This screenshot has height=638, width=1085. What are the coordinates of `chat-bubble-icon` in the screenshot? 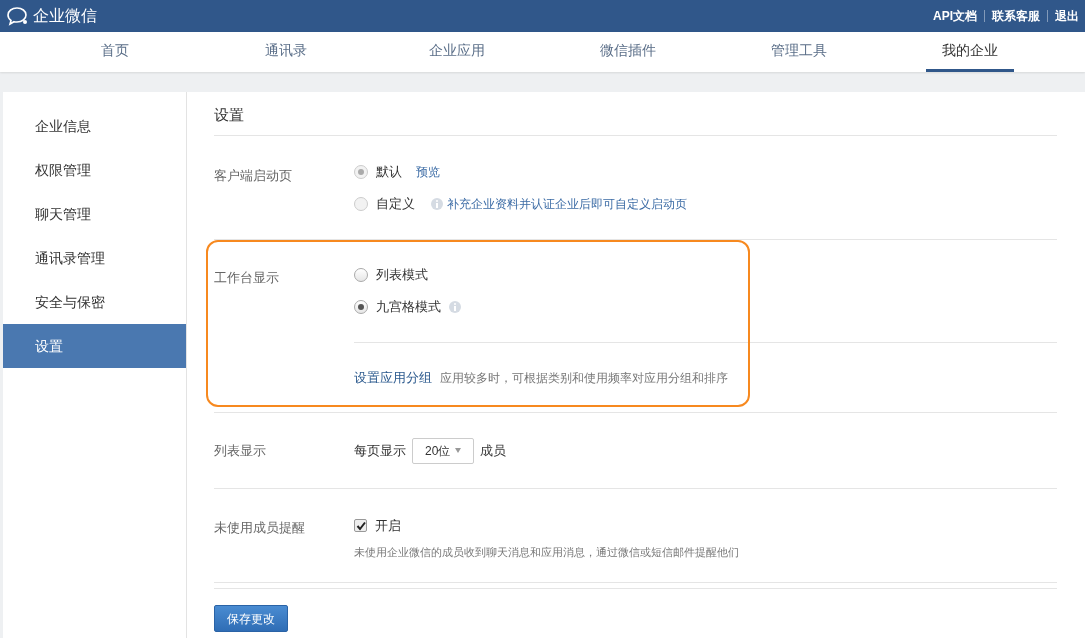 It's located at (18, 16).